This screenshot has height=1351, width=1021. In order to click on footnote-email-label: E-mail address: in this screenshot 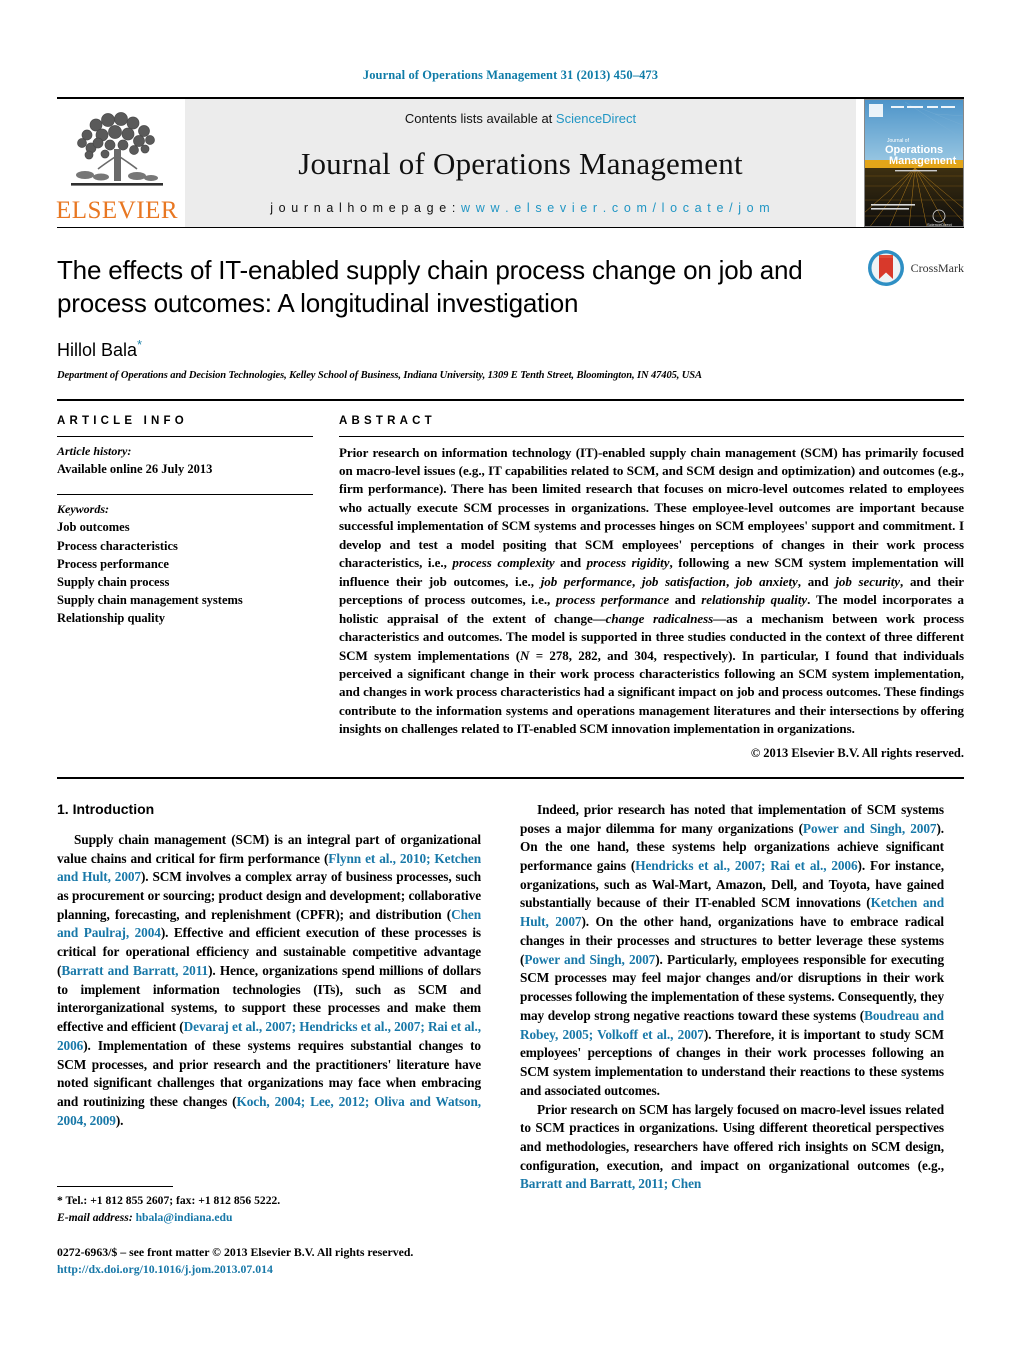, I will do `click(95, 1218)`.